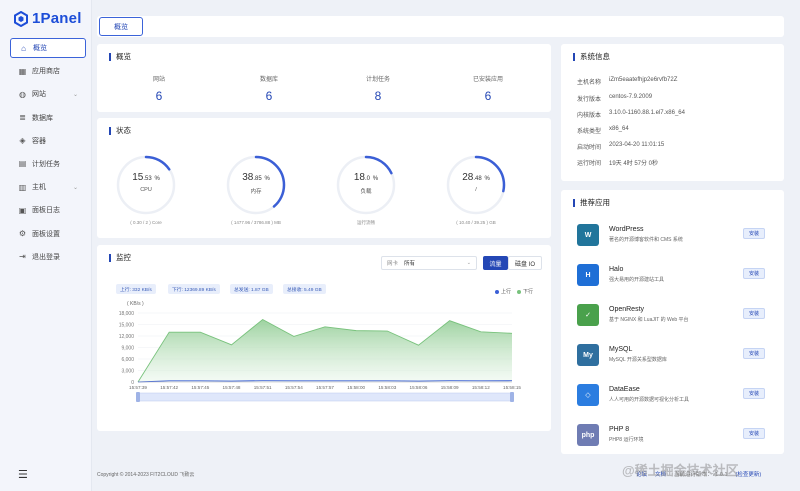  What do you see at coordinates (637, 145) in the screenshot?
I see `sysinfo-value: 2023-04-20 11:01:15` at bounding box center [637, 145].